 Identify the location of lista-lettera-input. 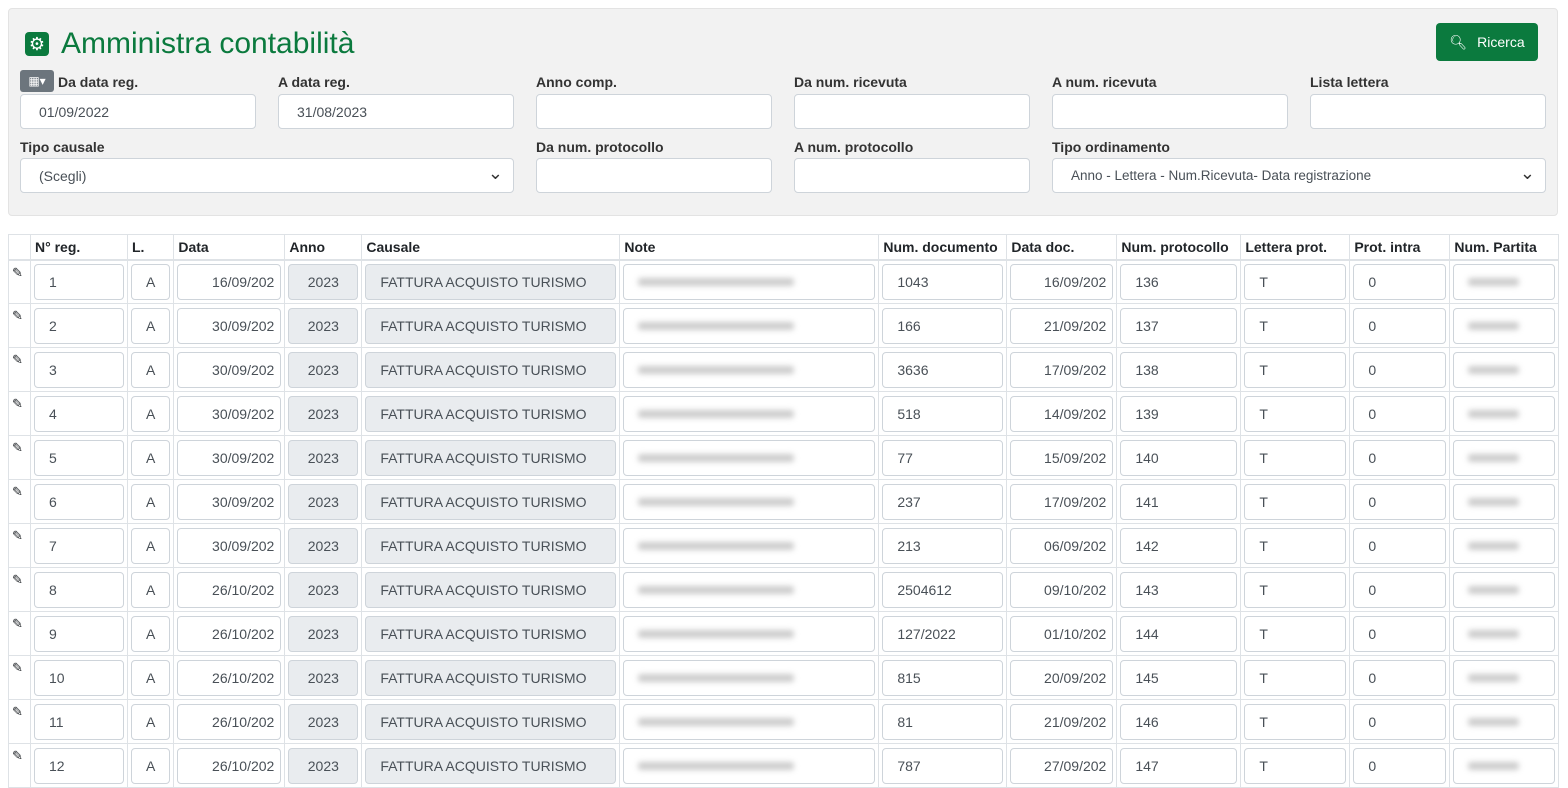
(1428, 111).